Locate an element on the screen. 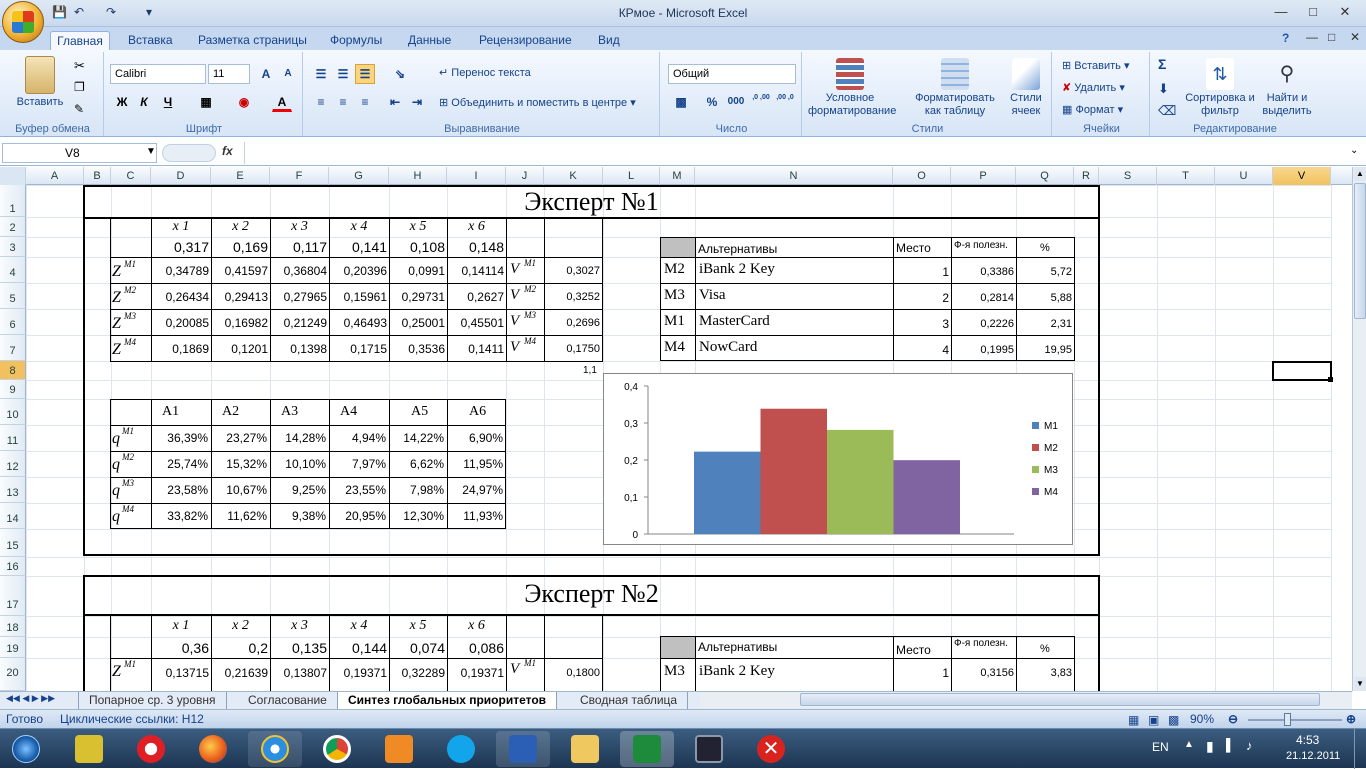  weight-x4: 0,141 is located at coordinates (358, 247).